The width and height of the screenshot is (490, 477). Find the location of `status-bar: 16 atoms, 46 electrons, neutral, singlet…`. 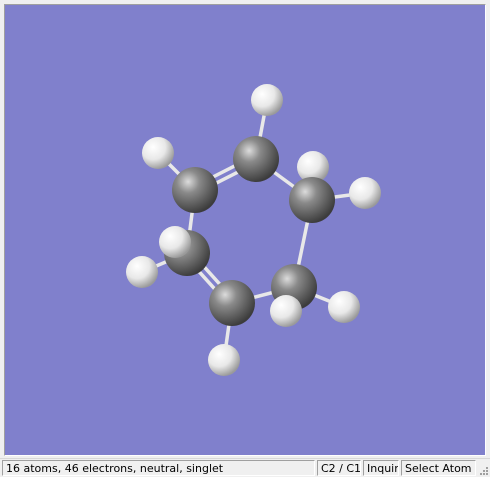

status-bar: 16 atoms, 46 electrons, neutral, singlet… is located at coordinates (245, 467).